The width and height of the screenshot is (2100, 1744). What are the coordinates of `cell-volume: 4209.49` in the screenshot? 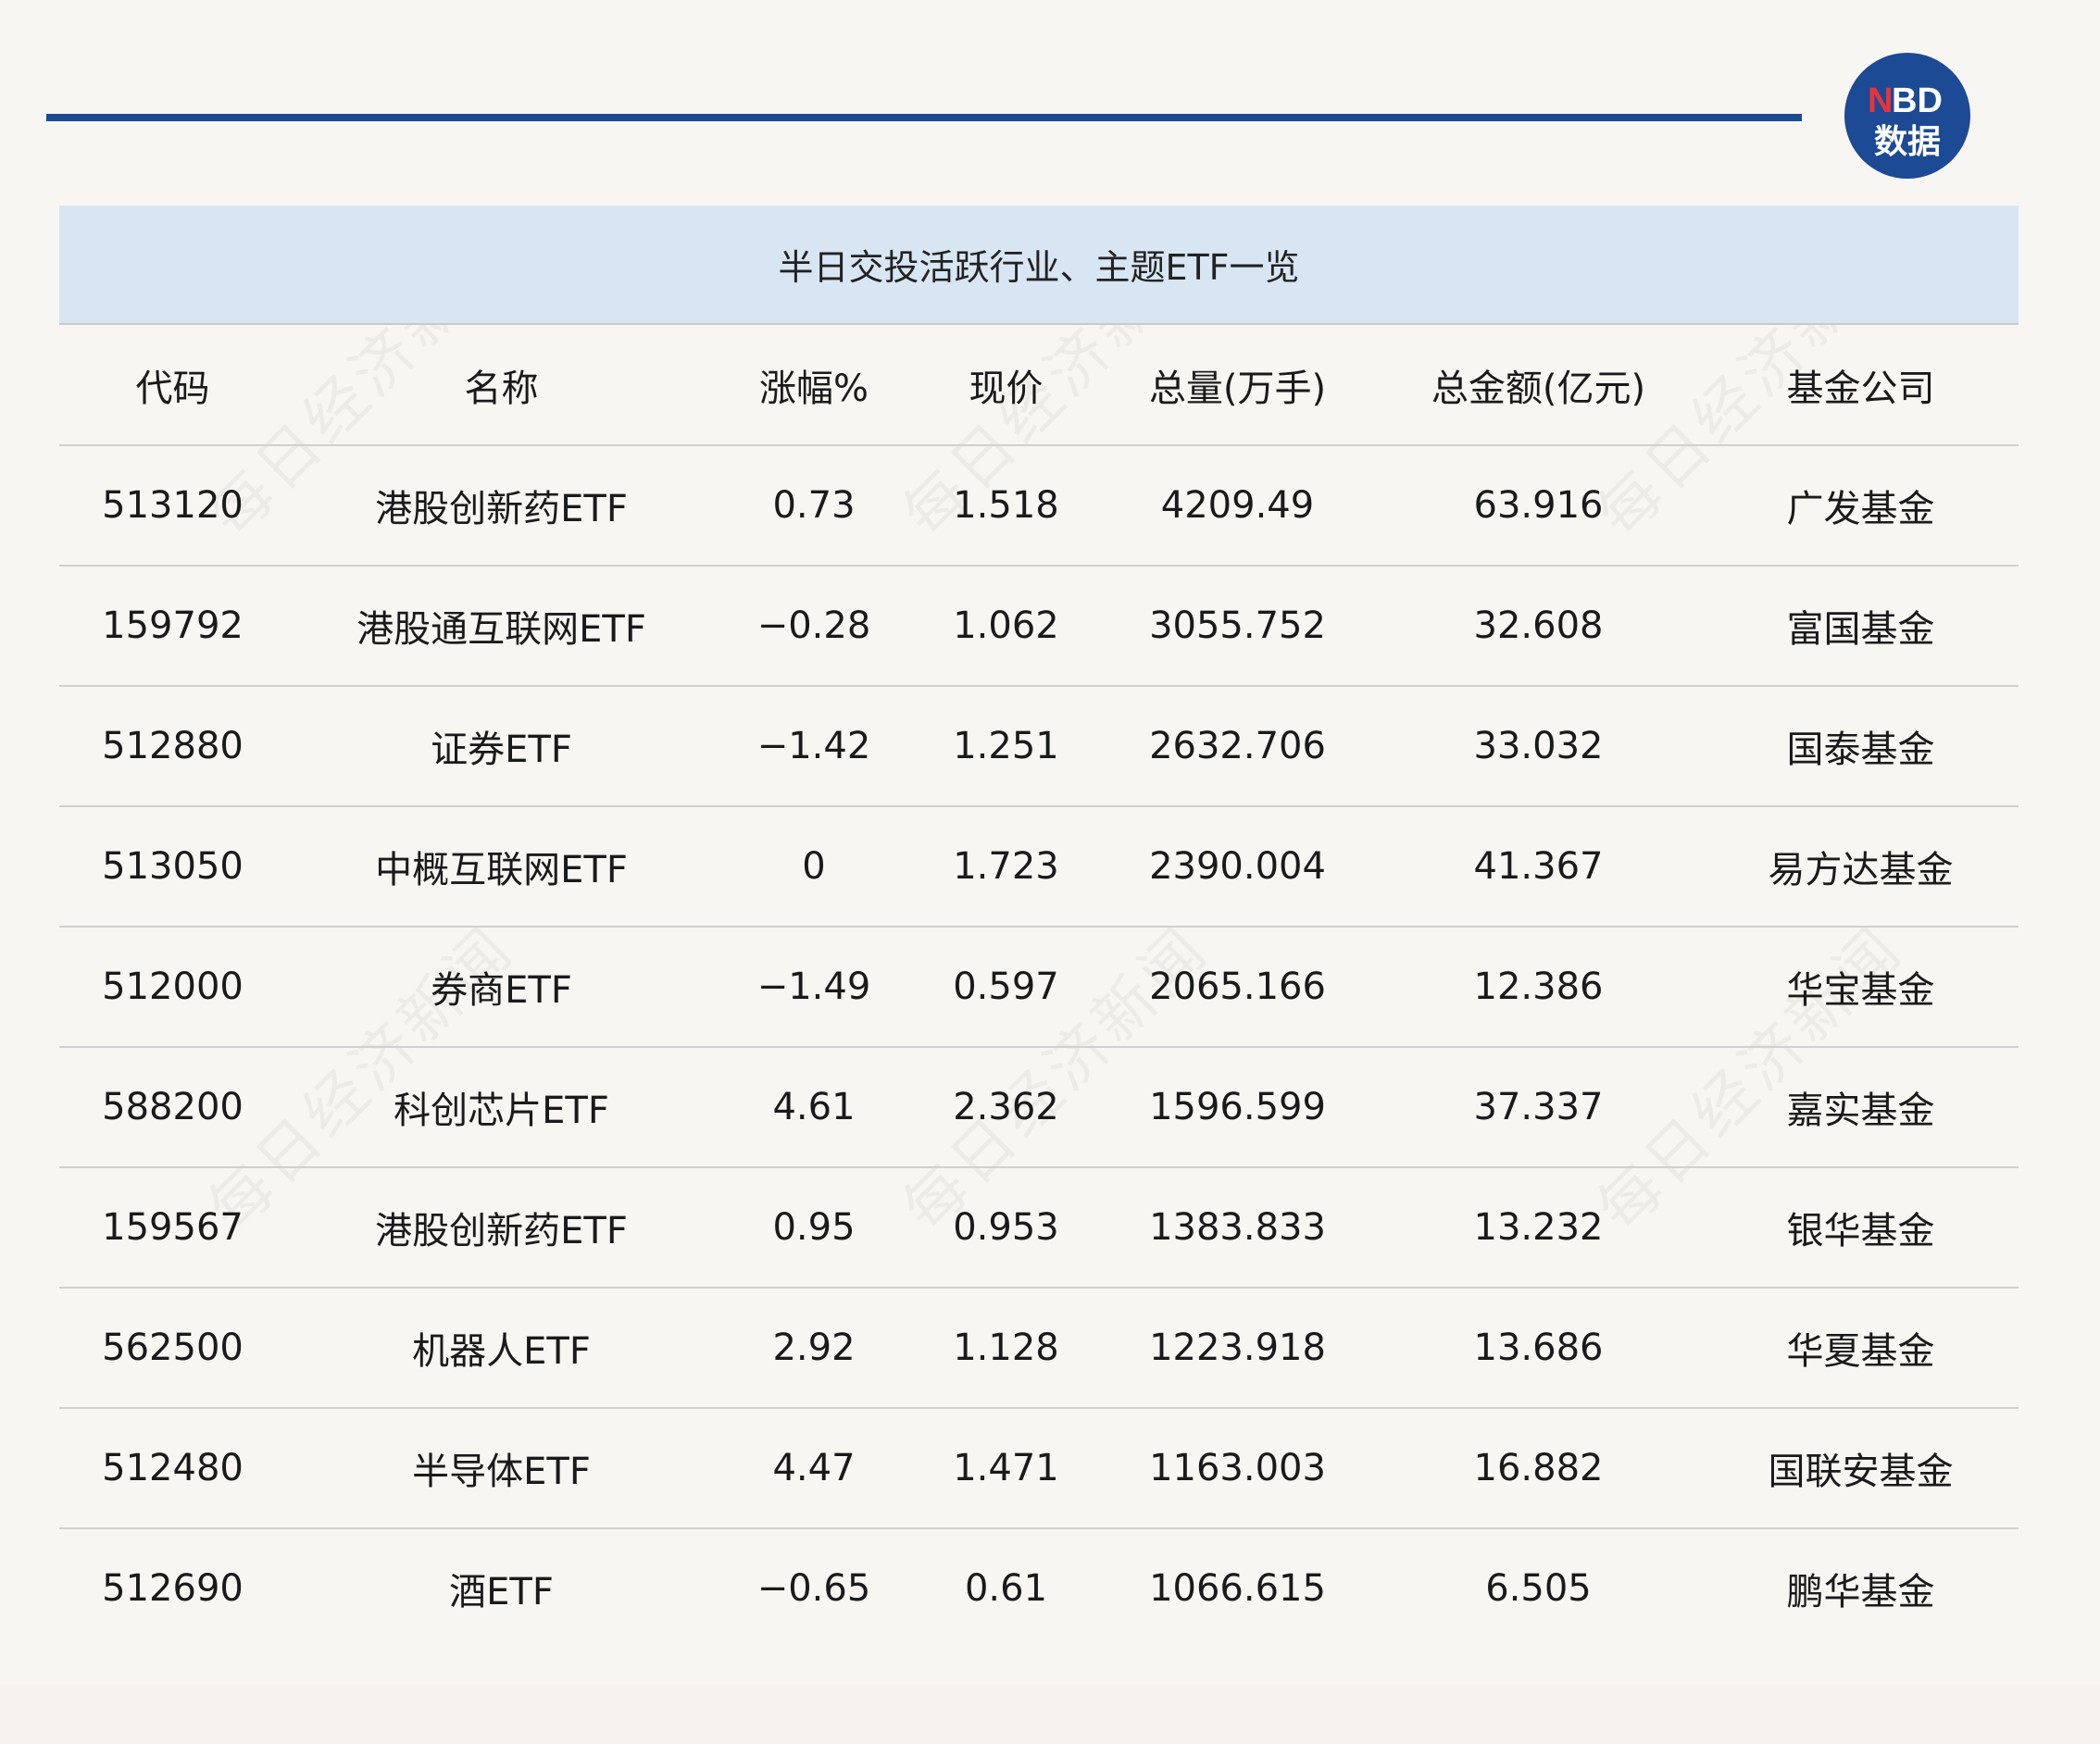 It's located at (1237, 506).